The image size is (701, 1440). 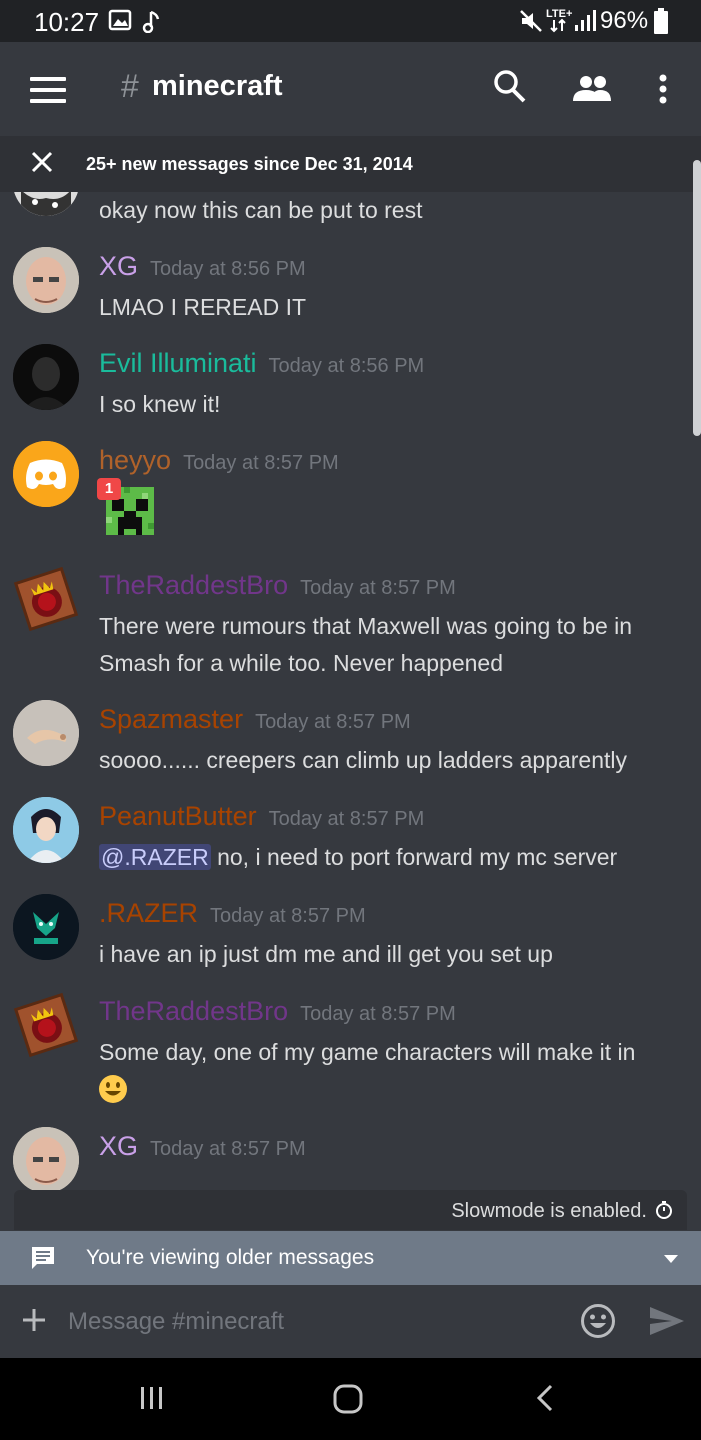 I want to click on send-icon, so click(x=667, y=1321).